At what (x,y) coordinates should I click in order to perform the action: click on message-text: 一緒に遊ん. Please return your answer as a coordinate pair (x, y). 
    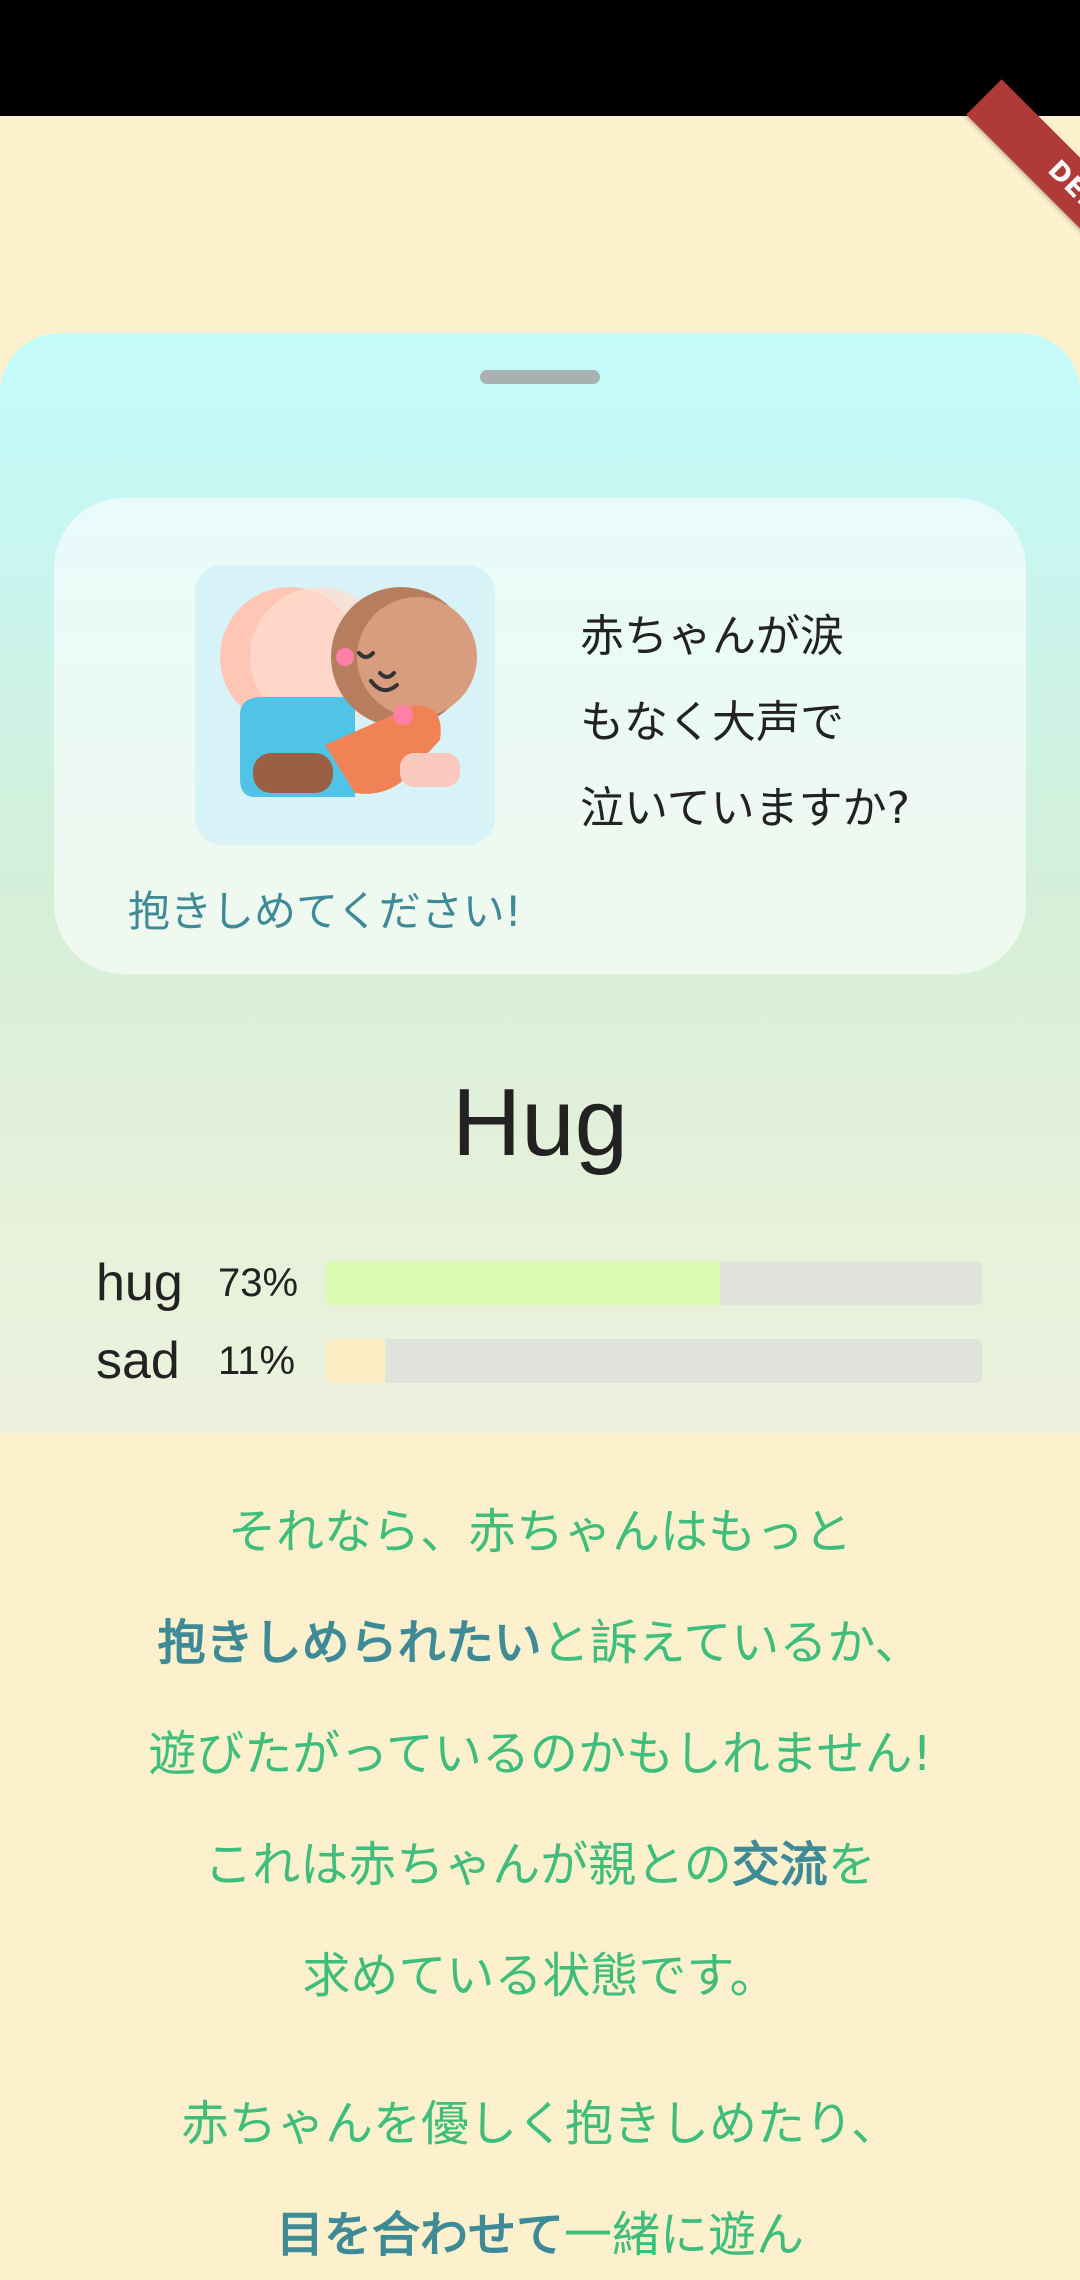
    Looking at the image, I should click on (684, 2235).